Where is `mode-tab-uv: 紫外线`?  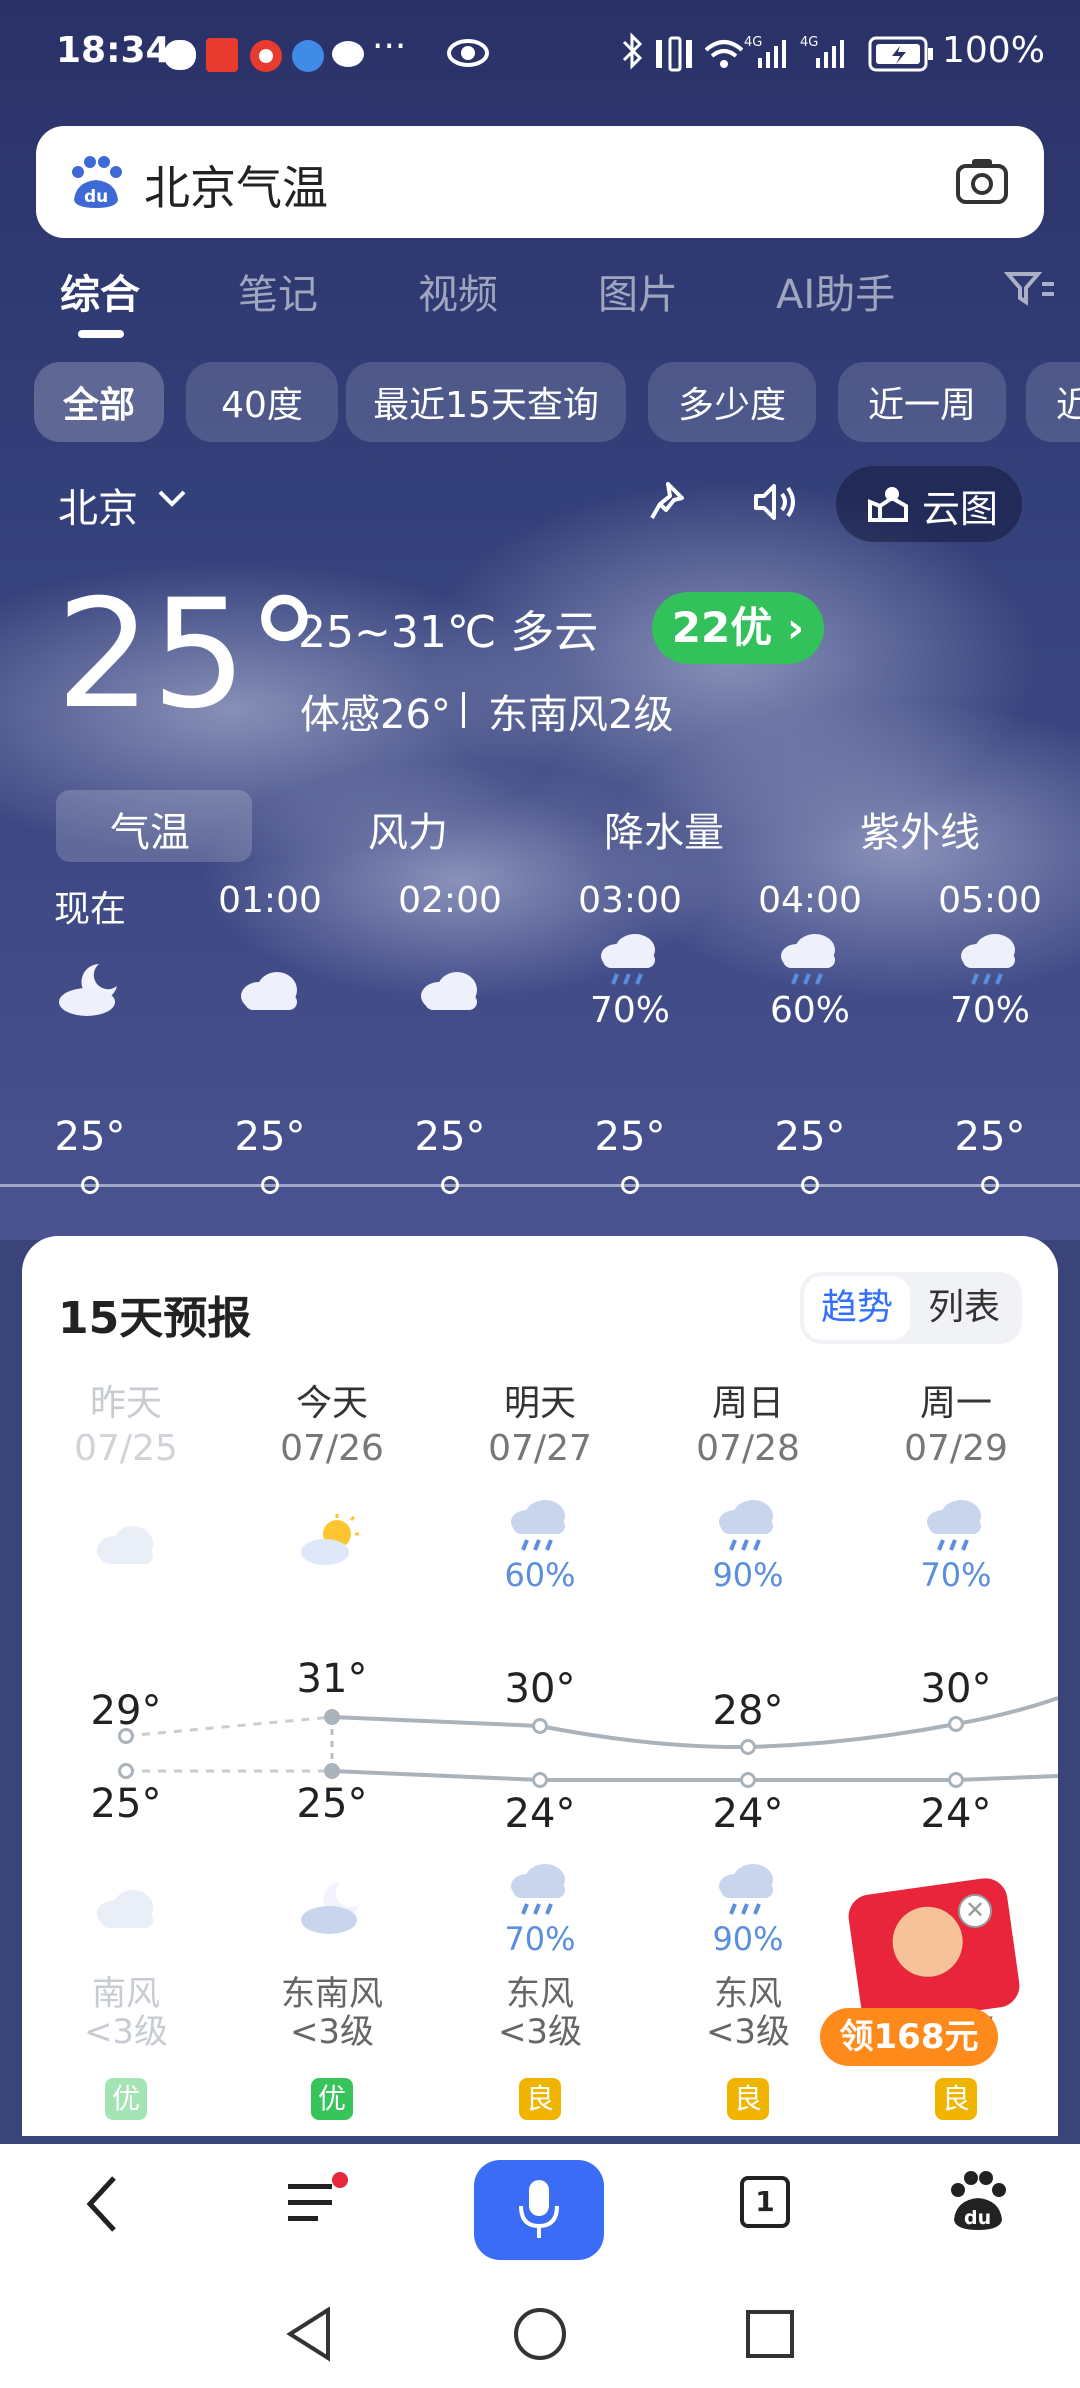 mode-tab-uv: 紫外线 is located at coordinates (920, 829).